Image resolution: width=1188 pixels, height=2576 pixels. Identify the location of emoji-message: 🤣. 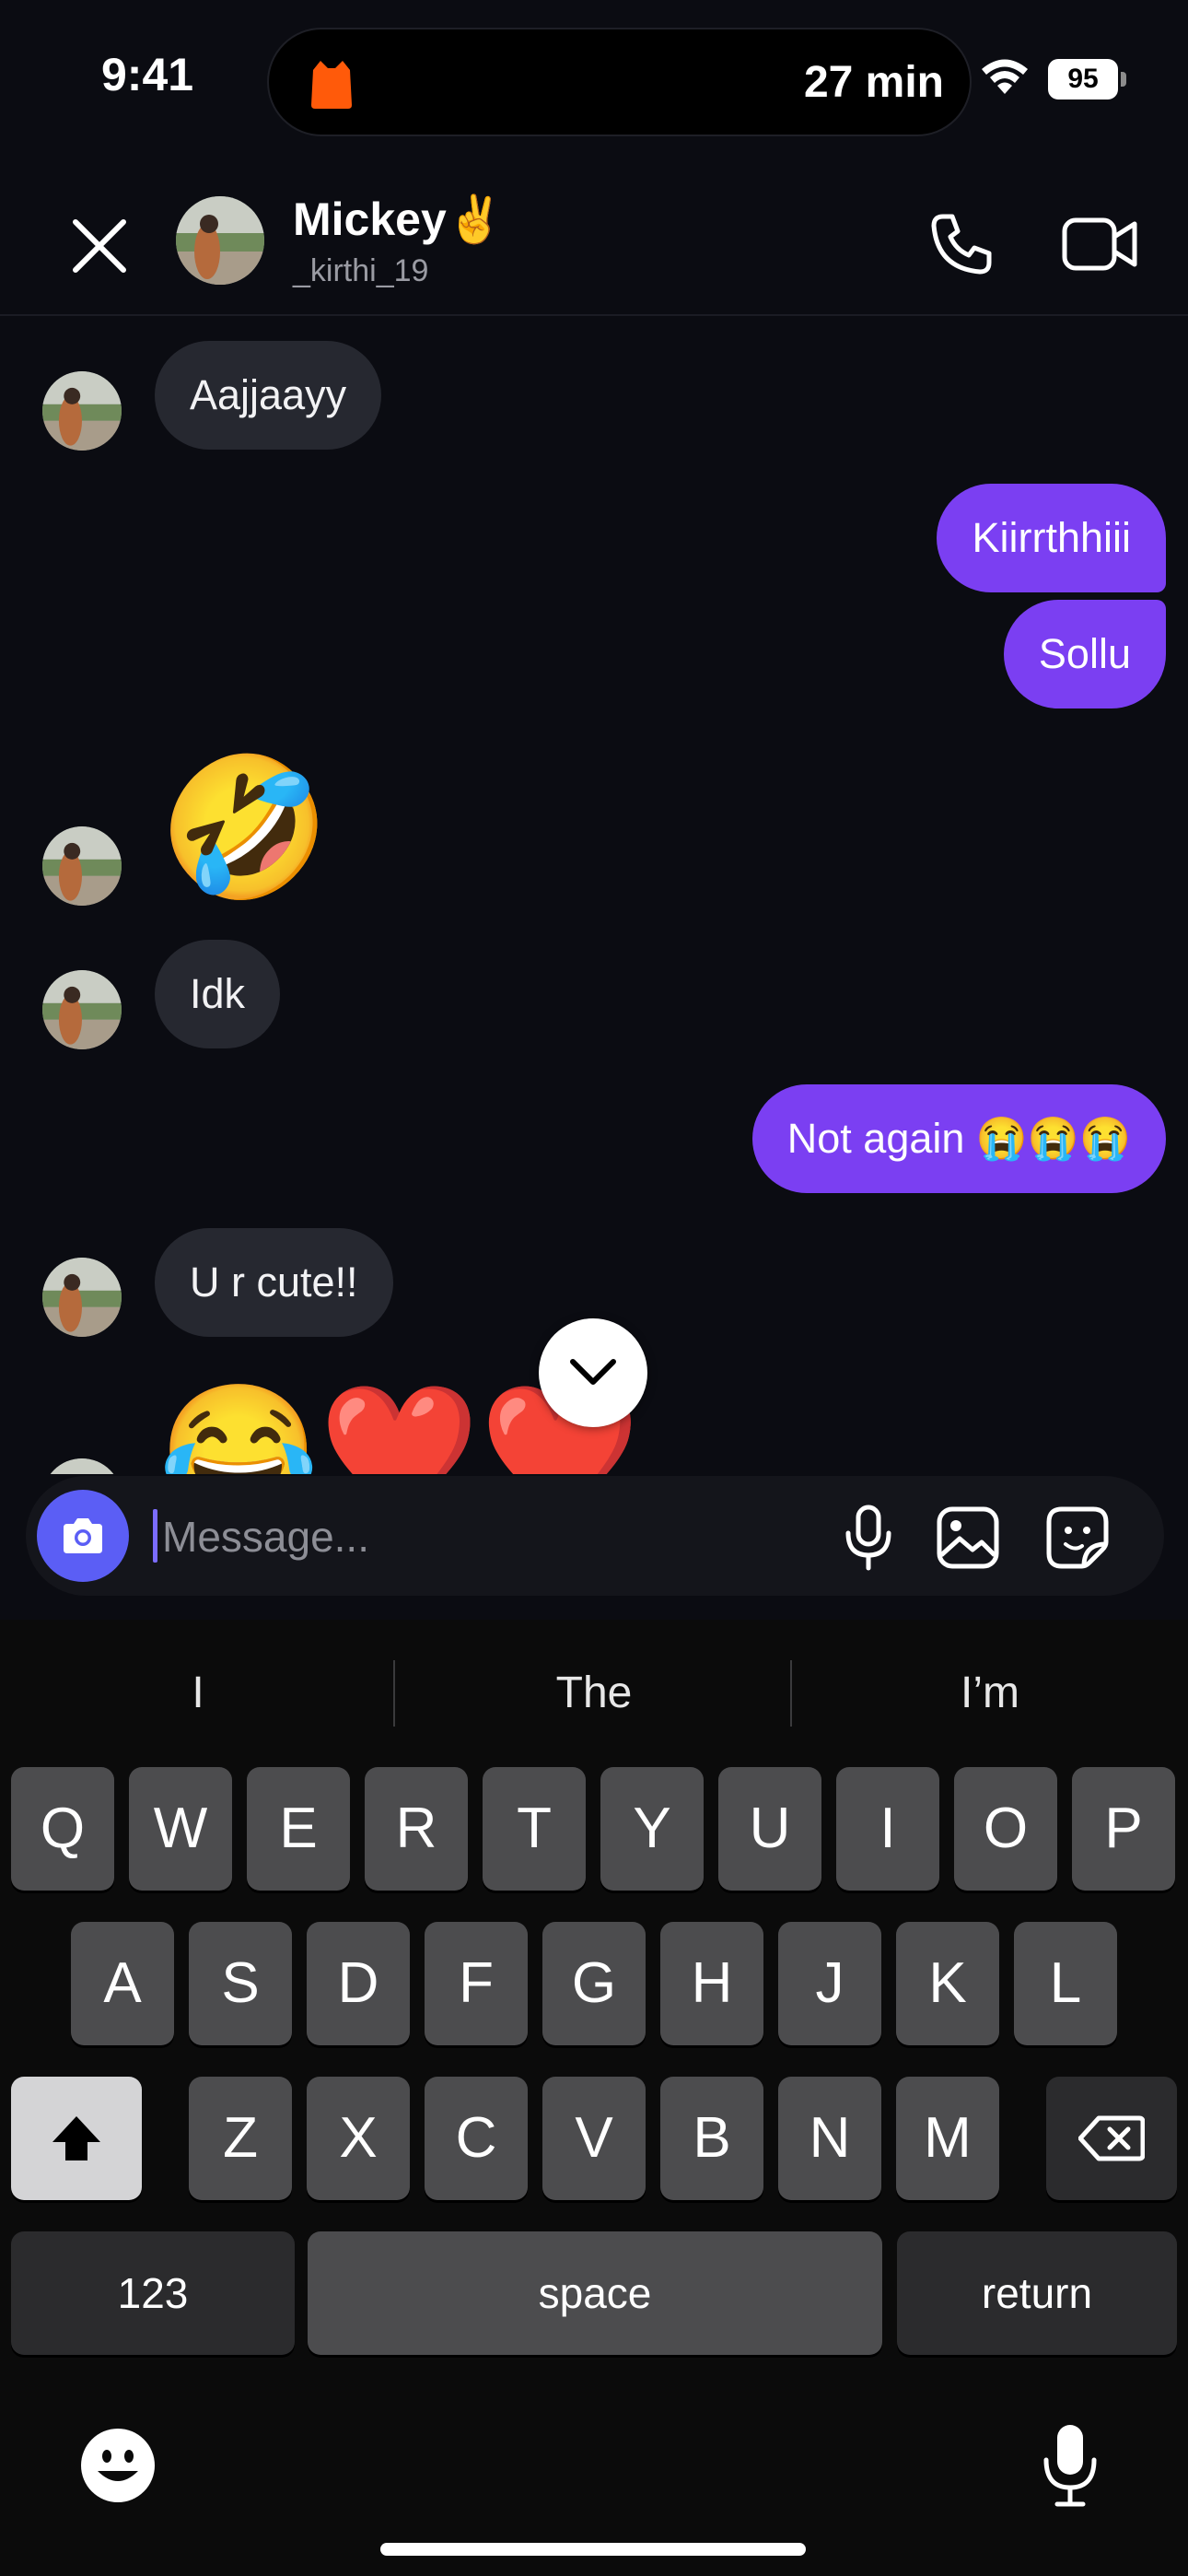
(244, 827).